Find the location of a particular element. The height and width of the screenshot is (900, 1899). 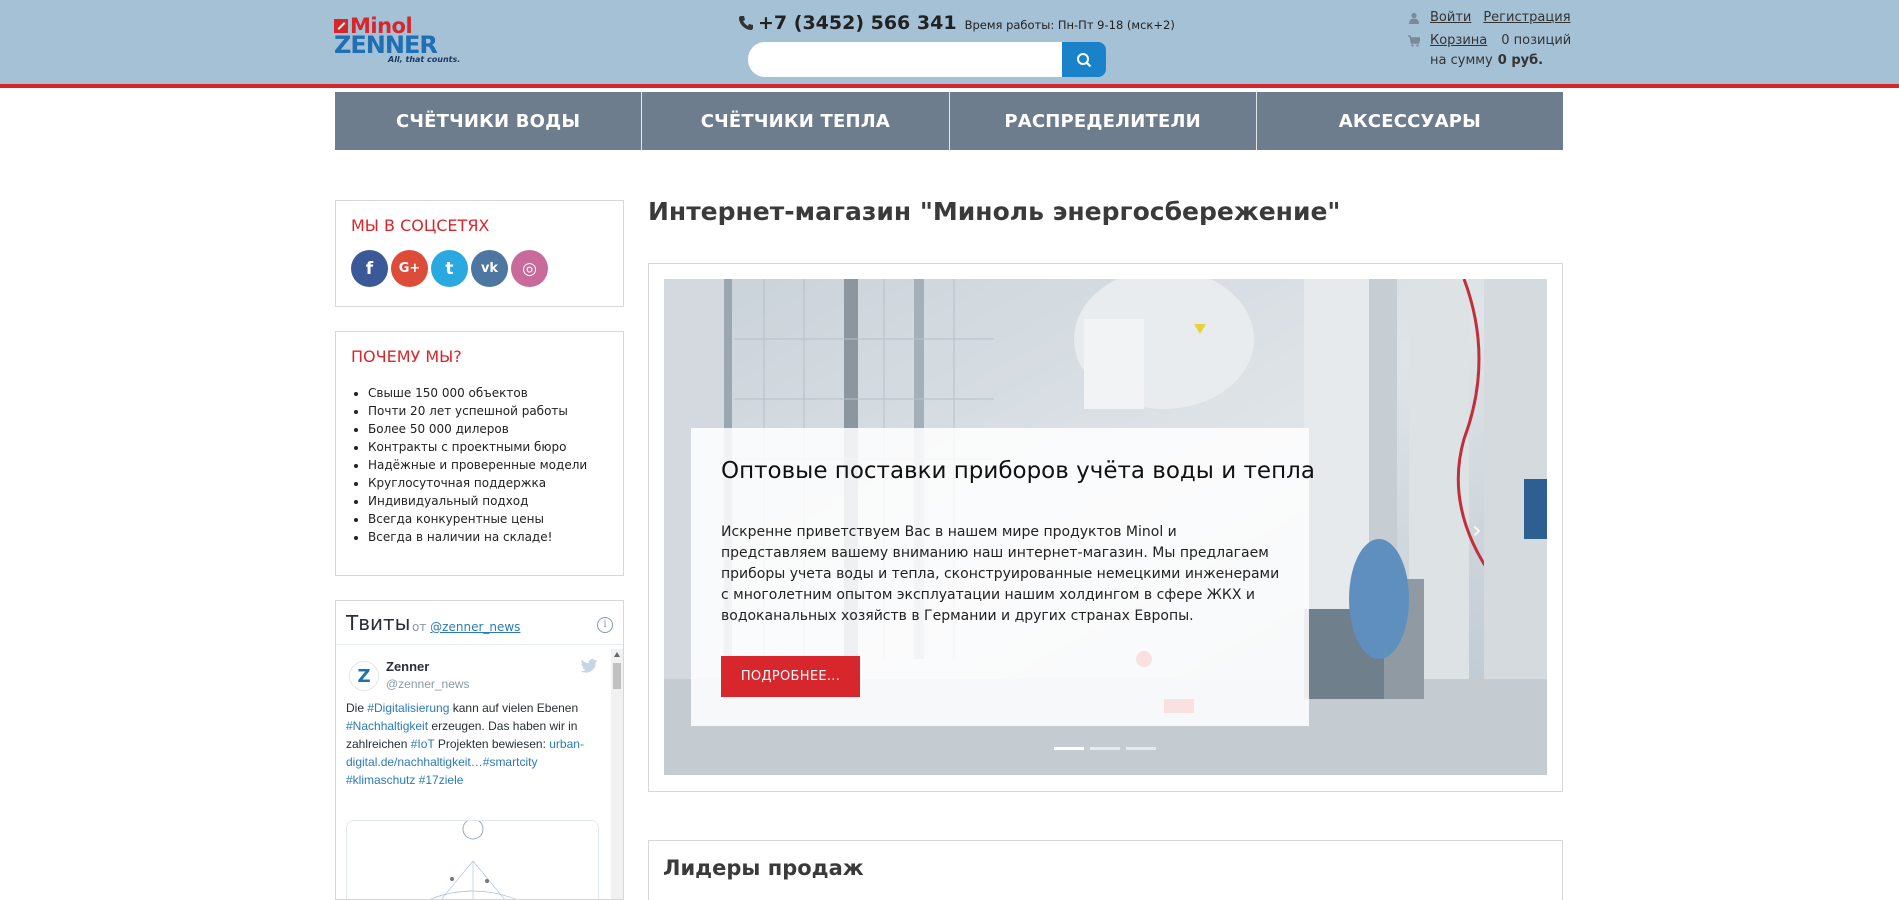

cart-sum-label: на сумму is located at coordinates (1461, 60).